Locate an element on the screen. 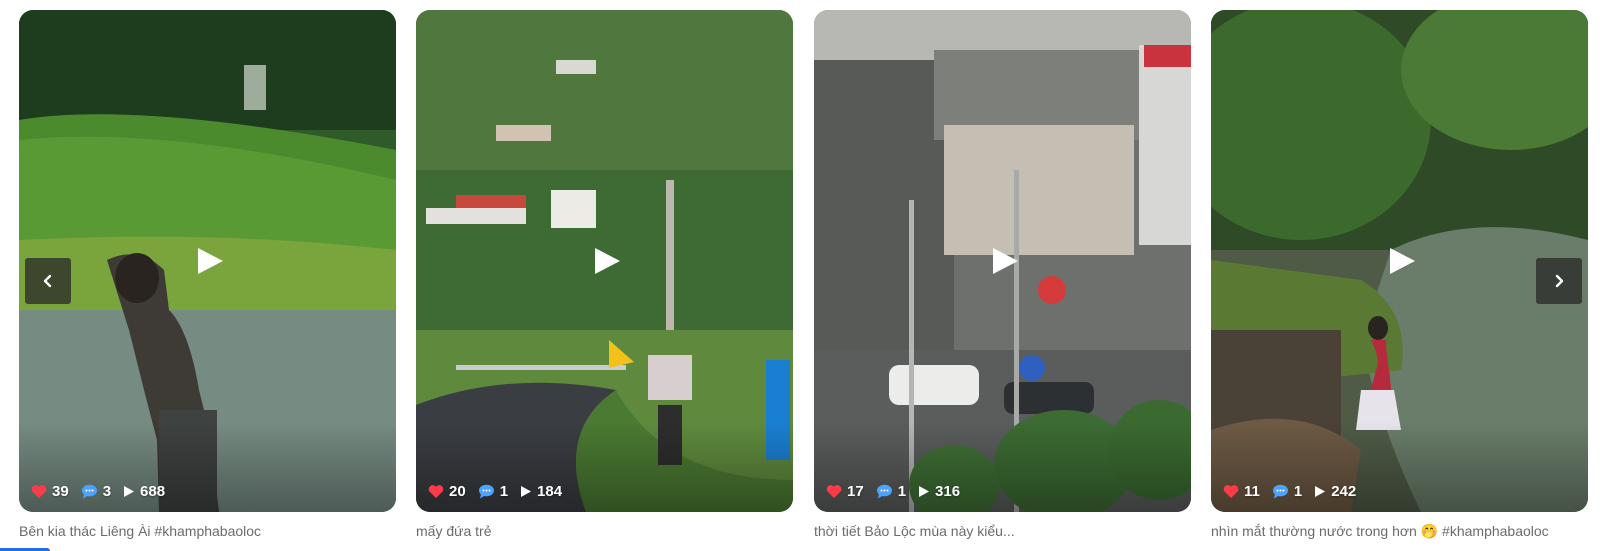 The height and width of the screenshot is (551, 1608). chevron-left-icon is located at coordinates (47, 281).